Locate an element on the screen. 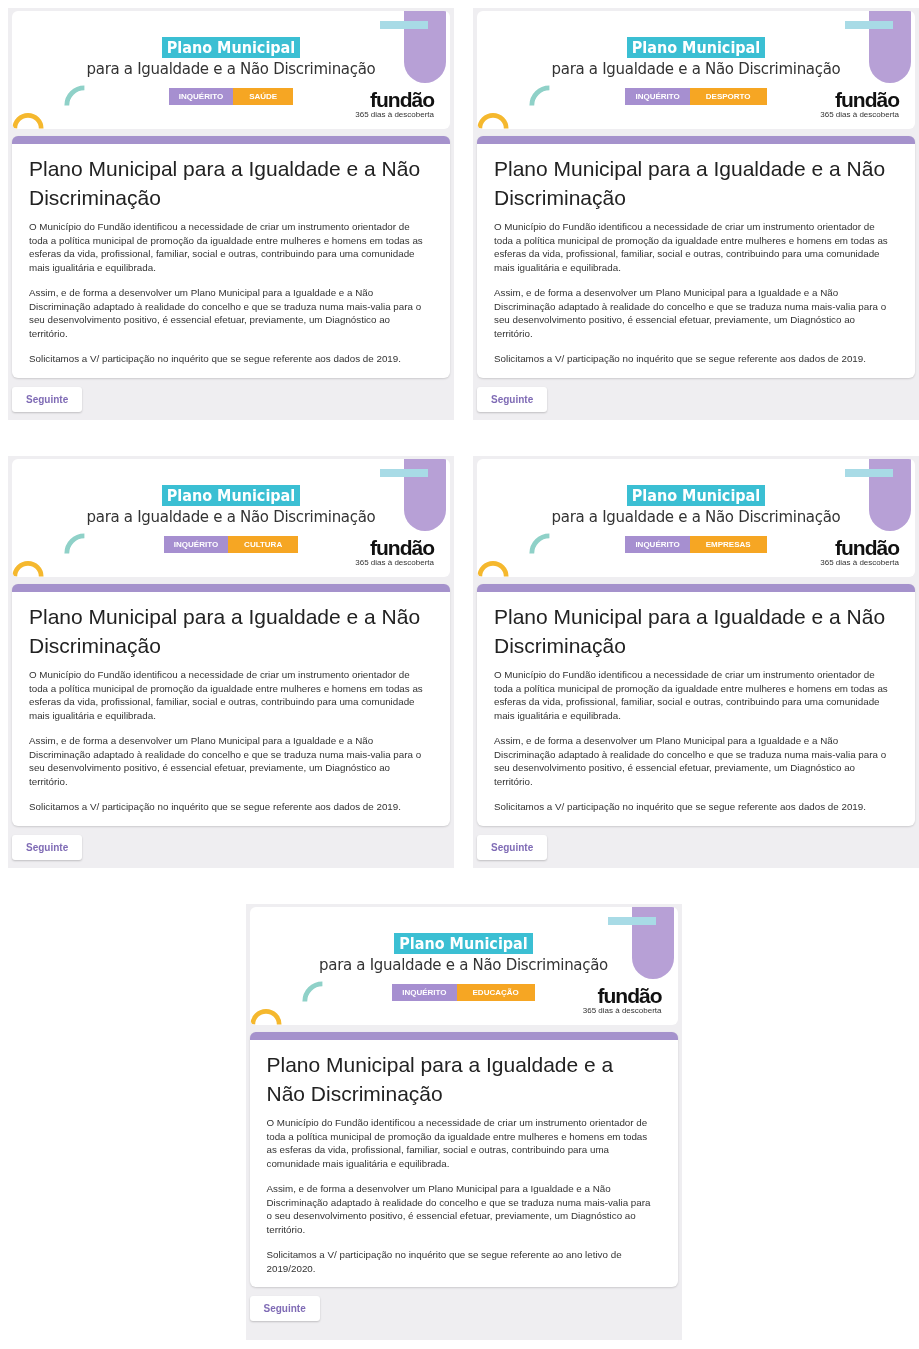 The height and width of the screenshot is (1349, 919). category-tag: SAÚDE is located at coordinates (263, 96).